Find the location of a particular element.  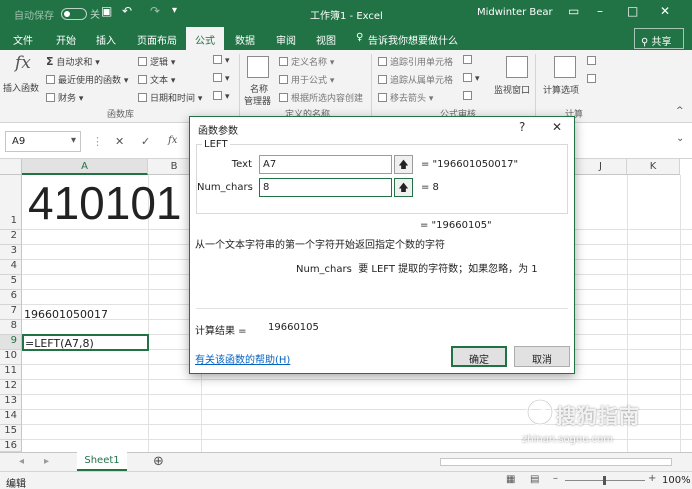

tab-insert: 插入 is located at coordinates (106, 39).